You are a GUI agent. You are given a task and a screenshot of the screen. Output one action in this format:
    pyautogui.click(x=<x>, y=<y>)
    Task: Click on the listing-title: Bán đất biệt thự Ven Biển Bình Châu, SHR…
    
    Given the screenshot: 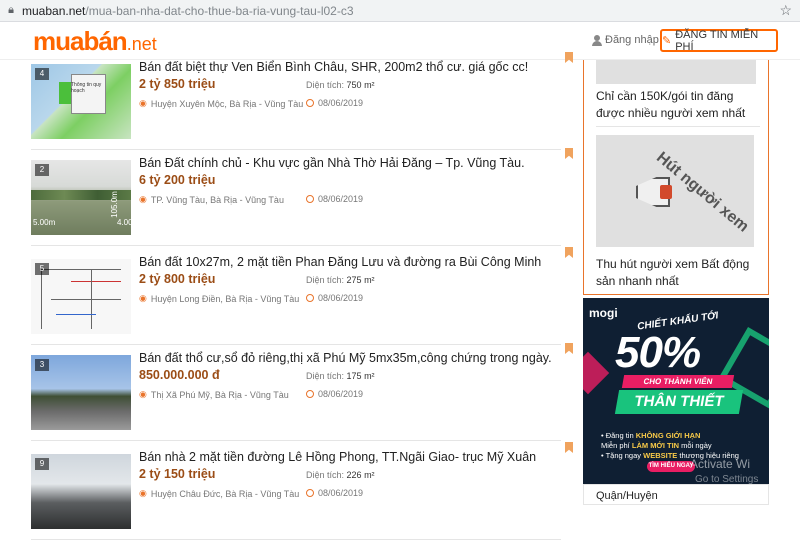 What is the action you would take?
    pyautogui.click(x=333, y=67)
    